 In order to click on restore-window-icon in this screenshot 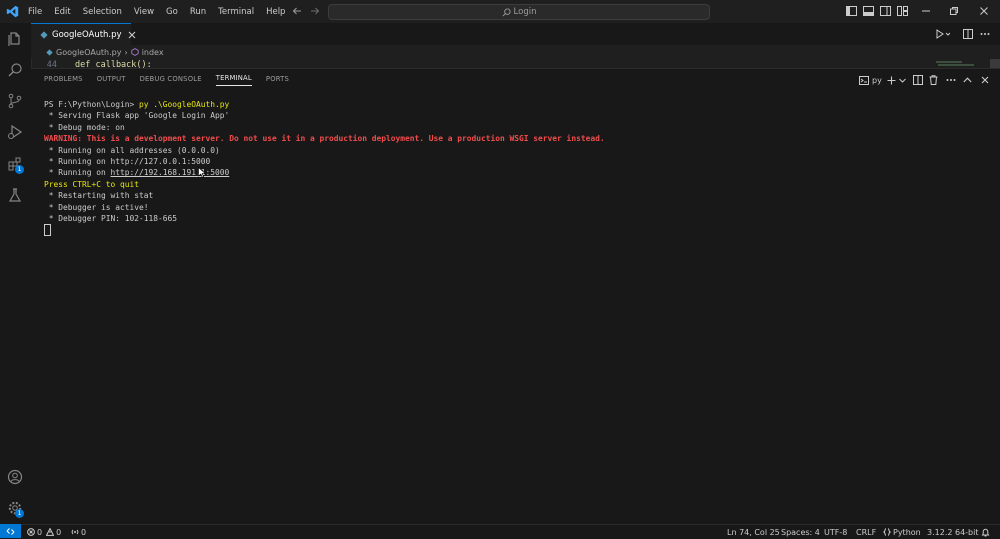, I will do `click(954, 11)`.